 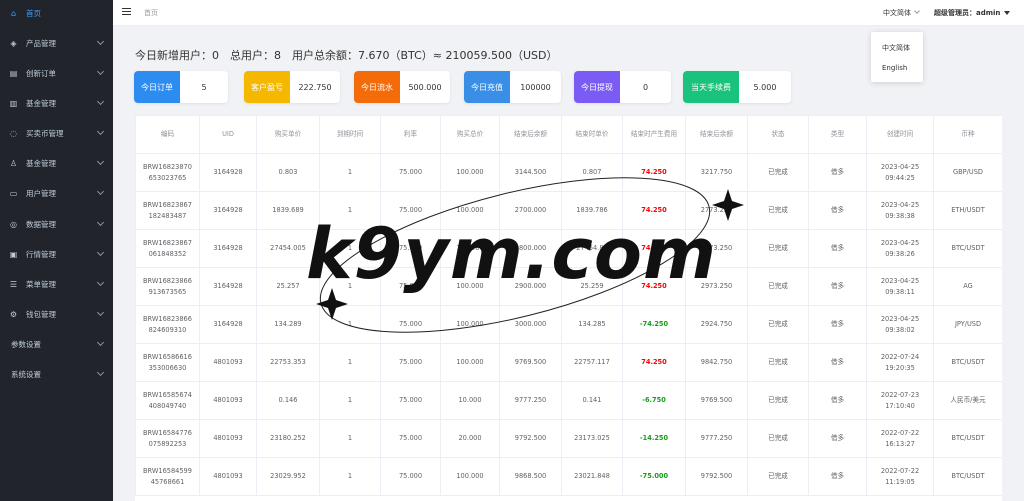 I want to click on cube-icon: ◈, so click(x=13, y=43).